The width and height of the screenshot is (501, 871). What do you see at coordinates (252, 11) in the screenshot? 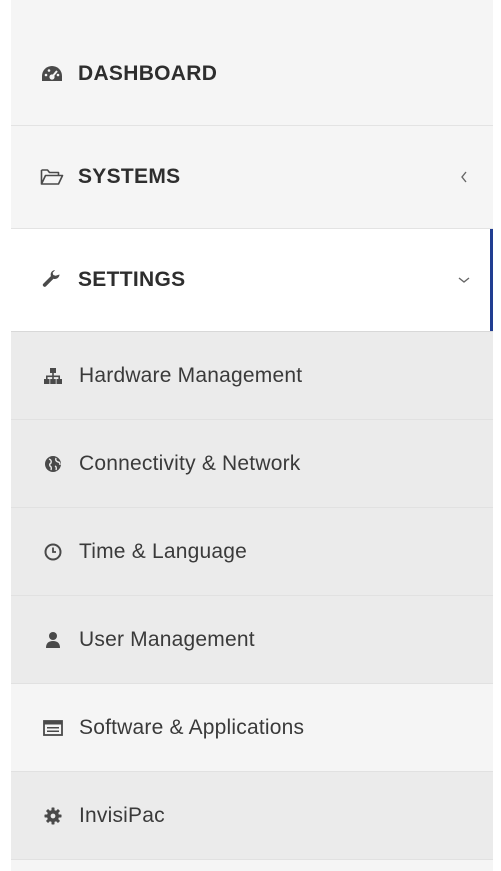
I see `sidebar-top-spacer` at bounding box center [252, 11].